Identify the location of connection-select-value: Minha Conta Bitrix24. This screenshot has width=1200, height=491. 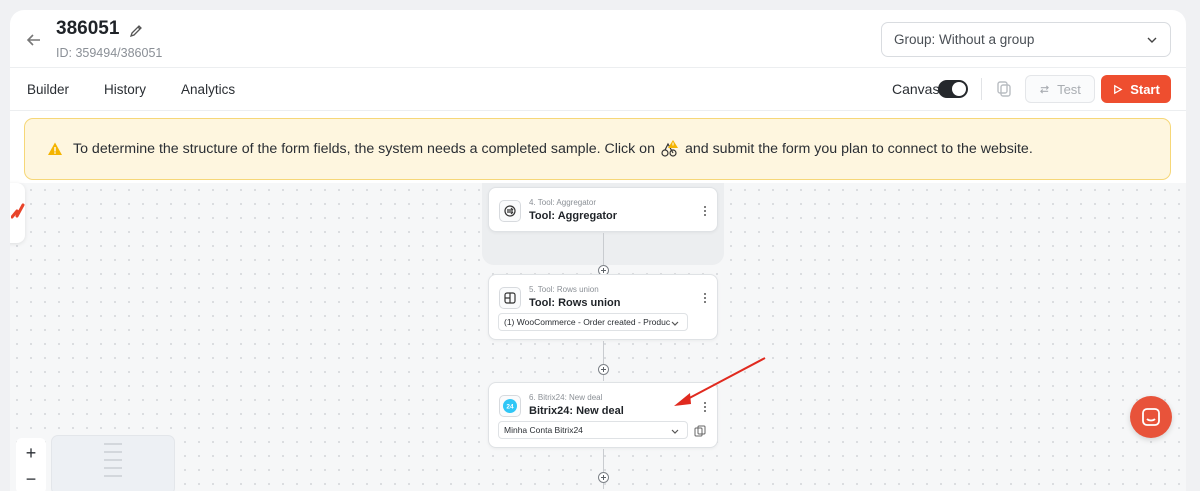
(543, 430).